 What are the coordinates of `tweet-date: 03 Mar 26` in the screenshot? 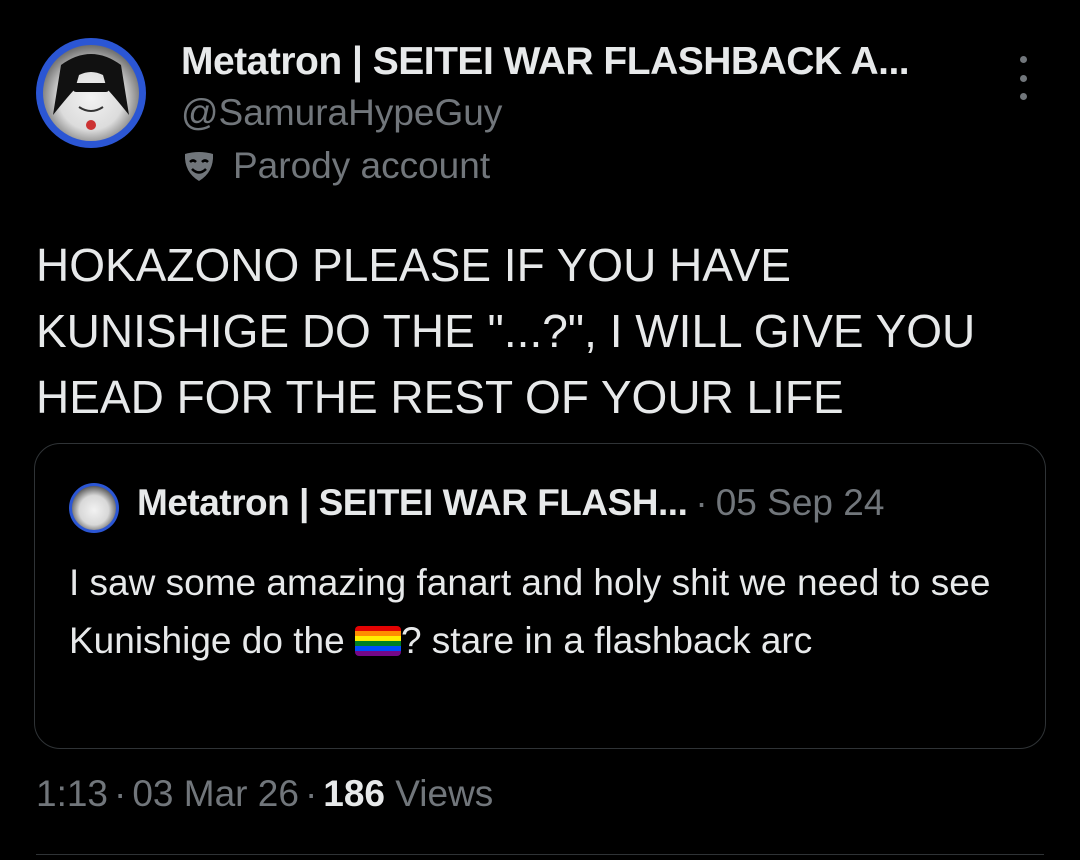 It's located at (215, 793).